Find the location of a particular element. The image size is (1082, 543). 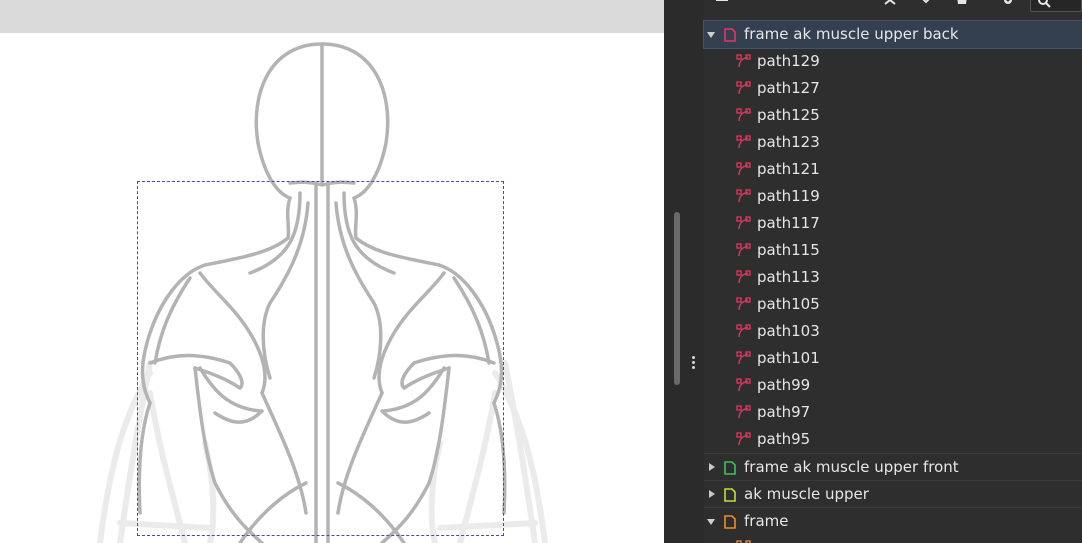

tree-row-path: path105 is located at coordinates (893, 304).